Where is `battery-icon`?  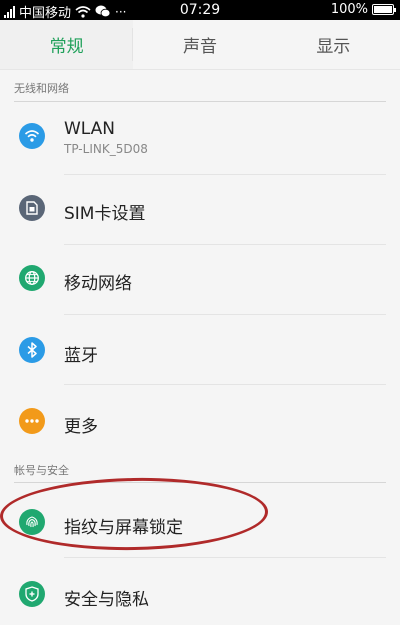
battery-icon is located at coordinates (384, 9).